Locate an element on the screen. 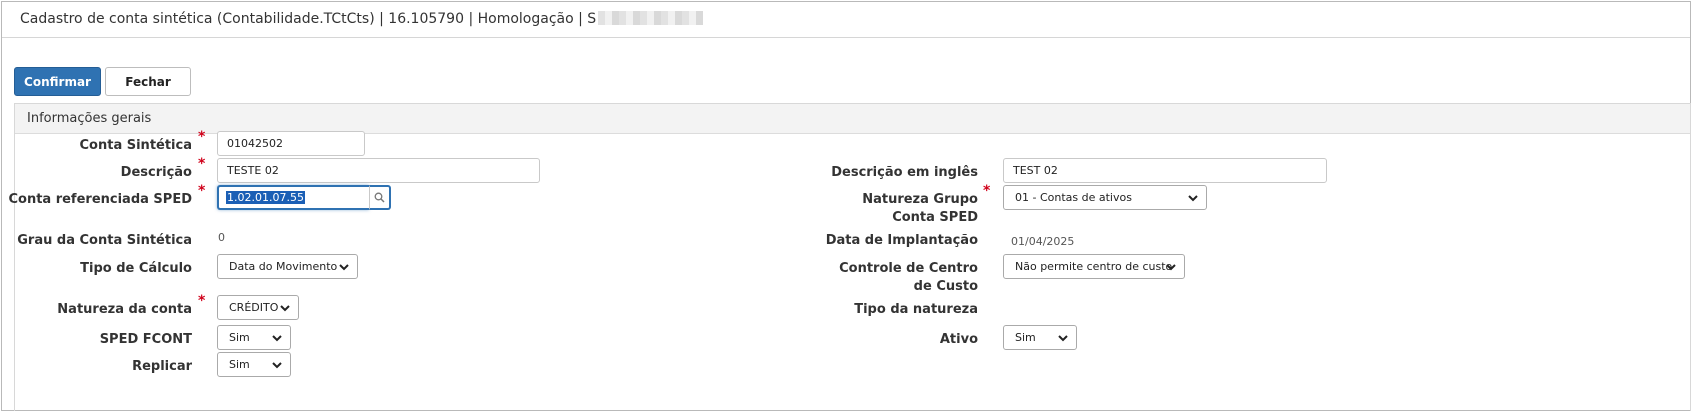 The width and height of the screenshot is (1695, 413). panel-header: Informações gerais is located at coordinates (852, 119).